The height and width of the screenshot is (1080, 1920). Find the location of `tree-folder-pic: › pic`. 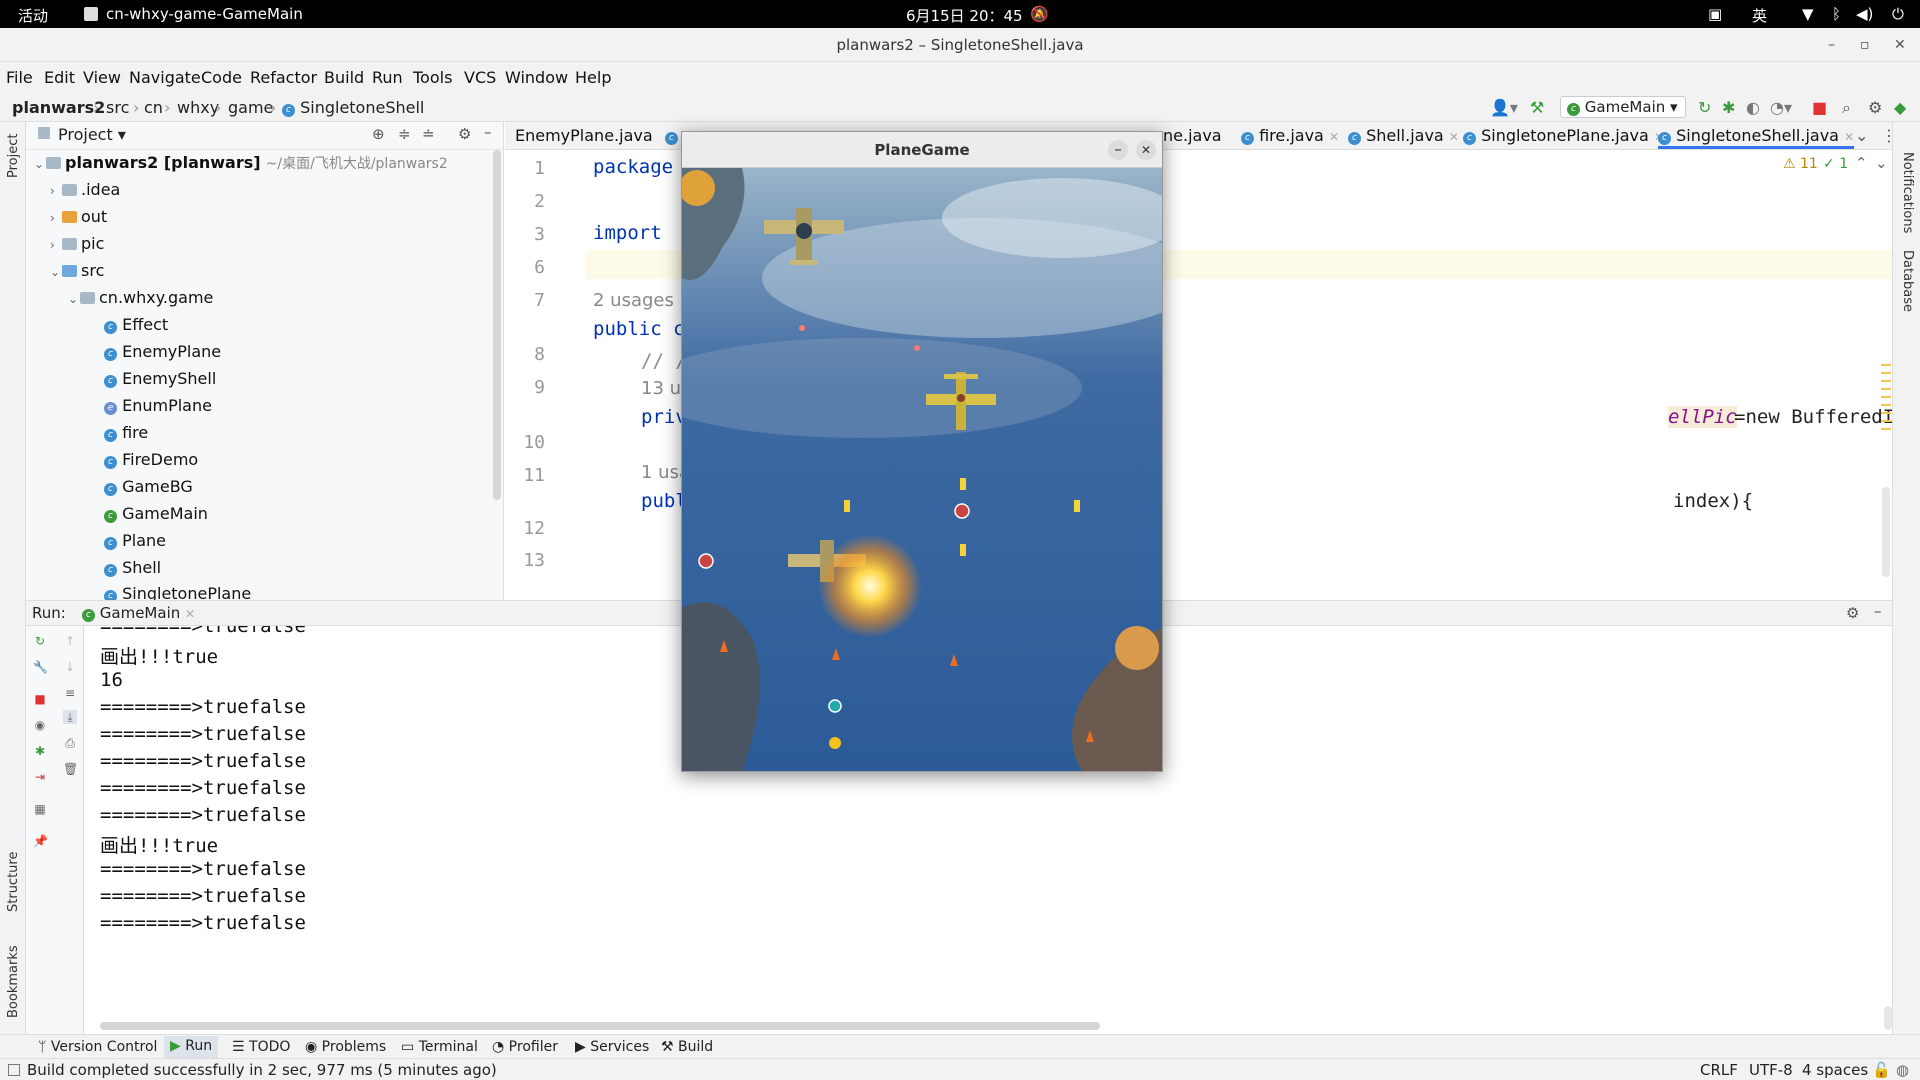

tree-folder-pic: › pic is located at coordinates (77, 243).